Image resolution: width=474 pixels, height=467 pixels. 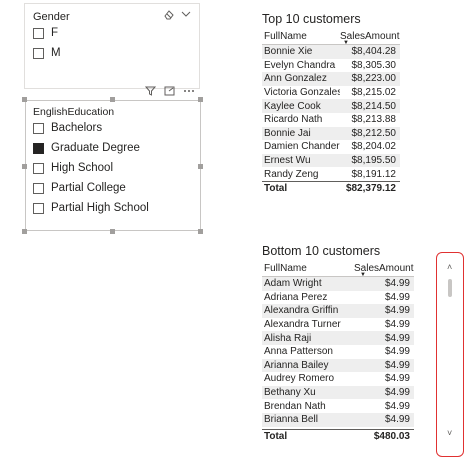 I want to click on cell-fullname: Ann Gonzalez, so click(x=295, y=79).